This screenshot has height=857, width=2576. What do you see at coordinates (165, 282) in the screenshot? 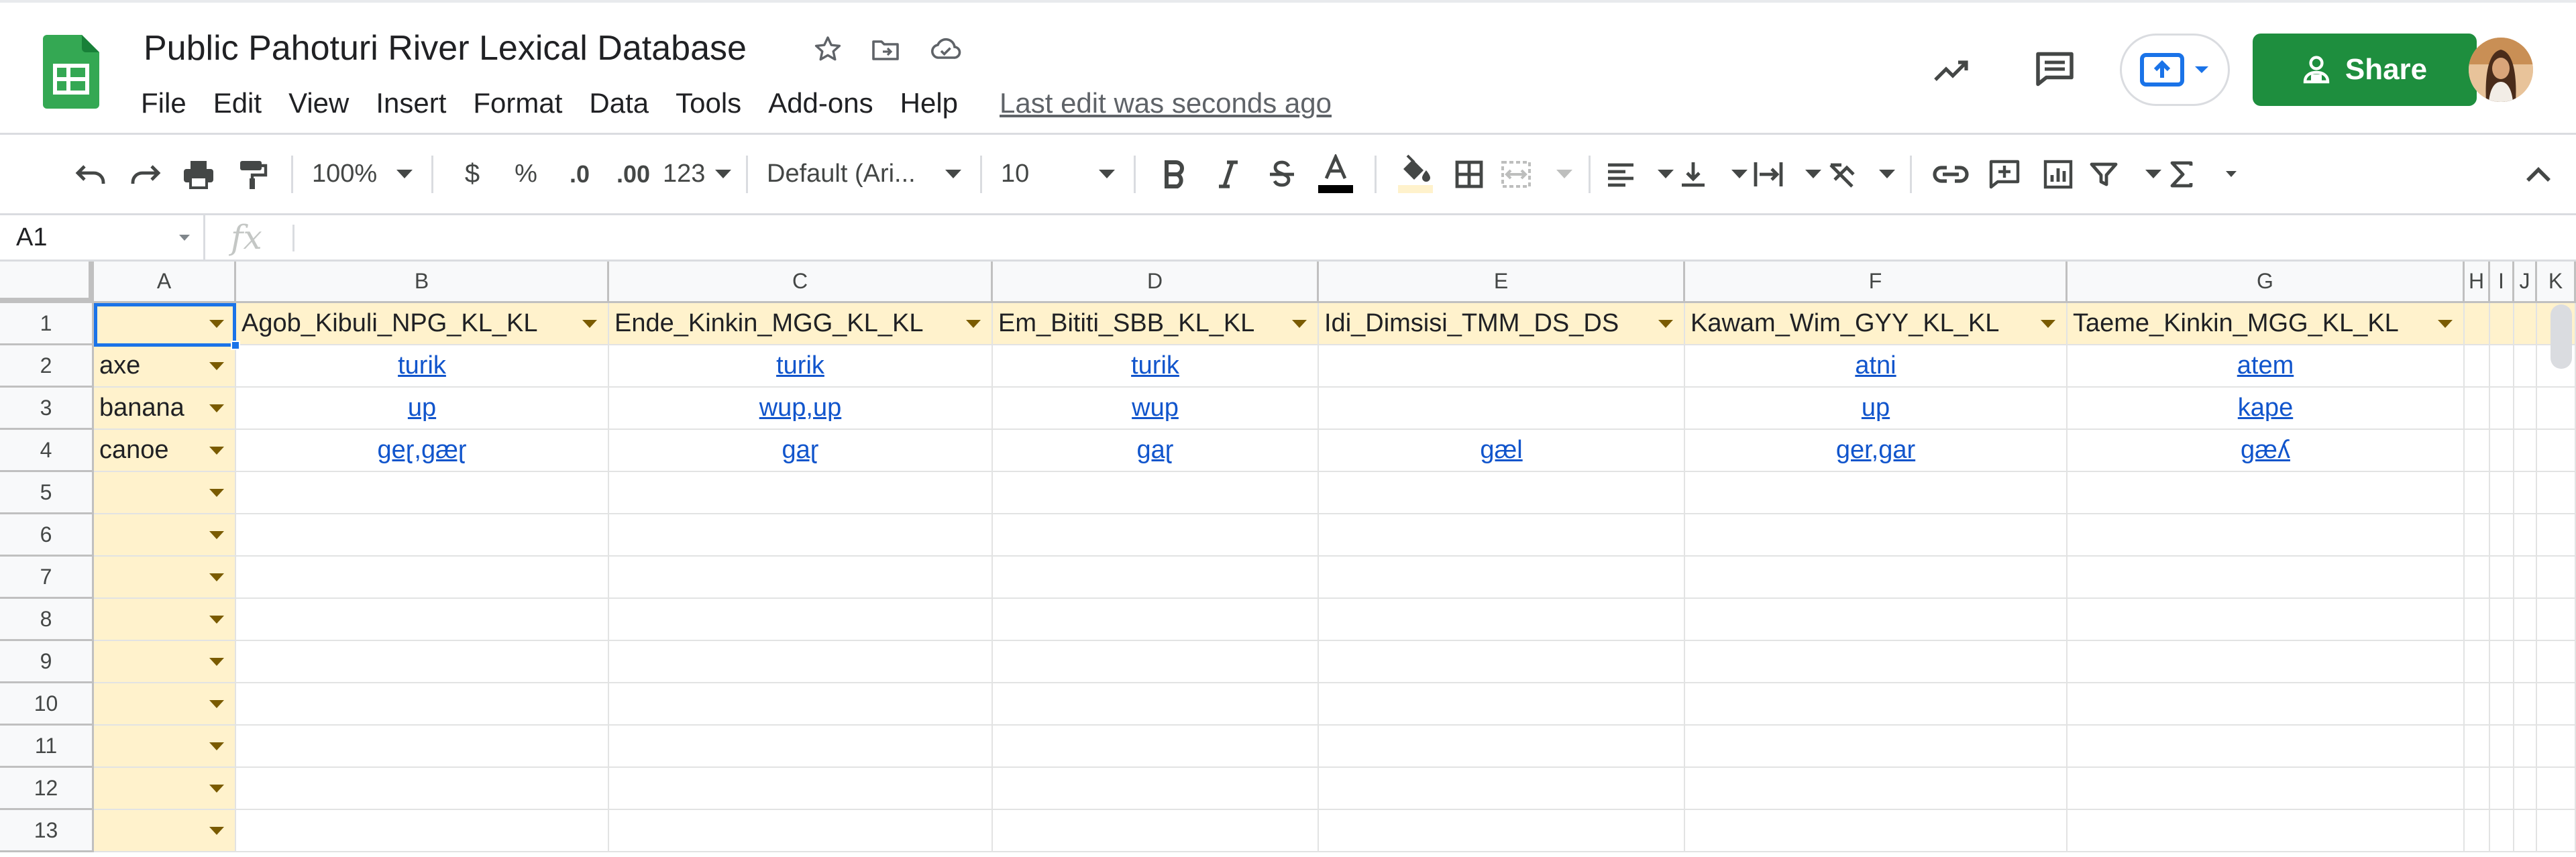
I see `column-header-a: A` at bounding box center [165, 282].